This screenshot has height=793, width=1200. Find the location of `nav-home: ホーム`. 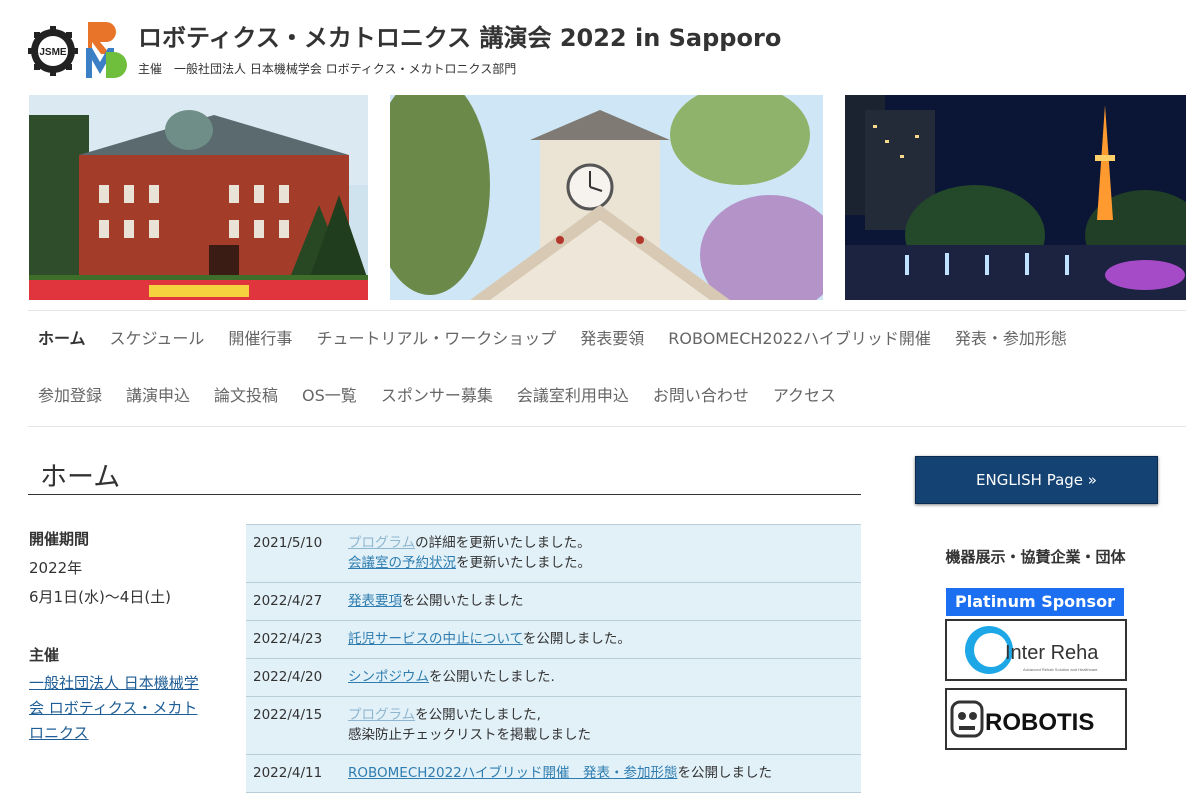

nav-home: ホーム is located at coordinates (62, 339).